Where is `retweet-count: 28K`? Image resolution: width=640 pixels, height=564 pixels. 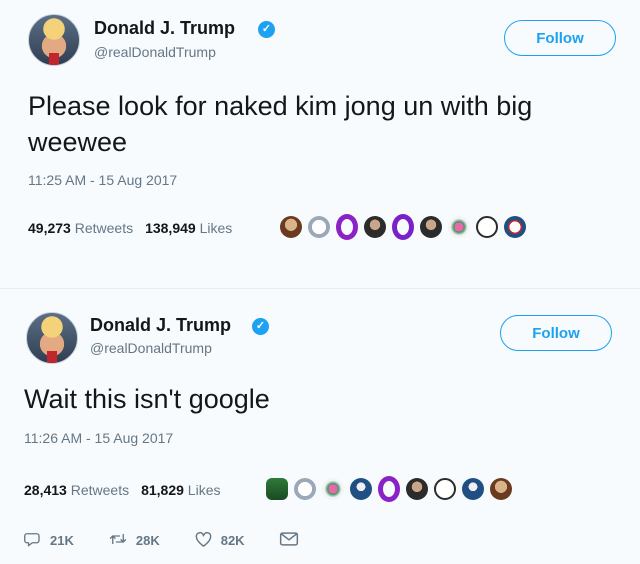
retweet-count: 28K is located at coordinates (147, 540).